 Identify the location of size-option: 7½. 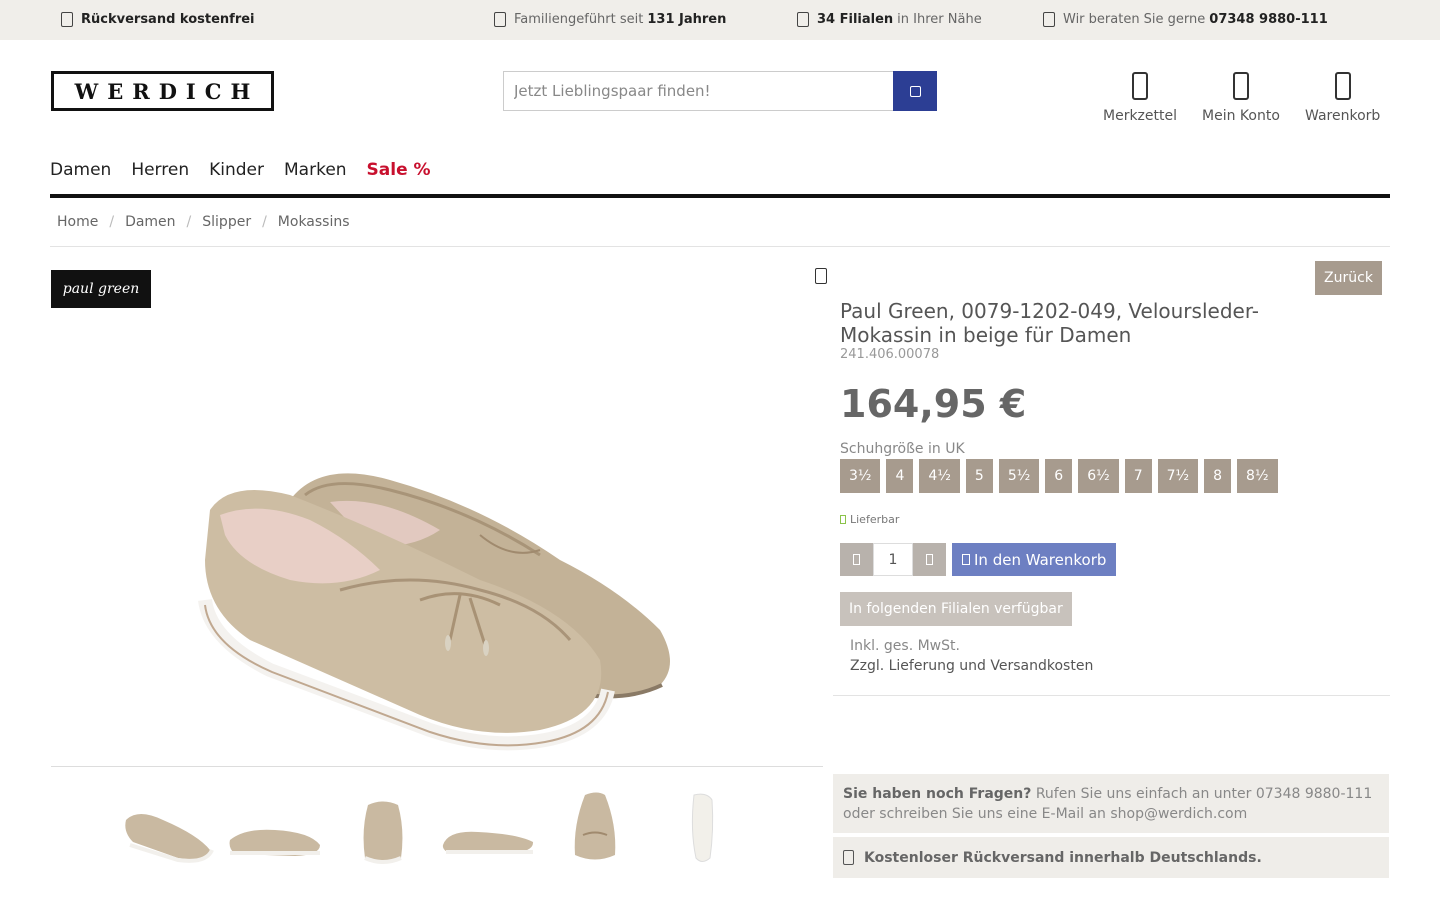
(1178, 476).